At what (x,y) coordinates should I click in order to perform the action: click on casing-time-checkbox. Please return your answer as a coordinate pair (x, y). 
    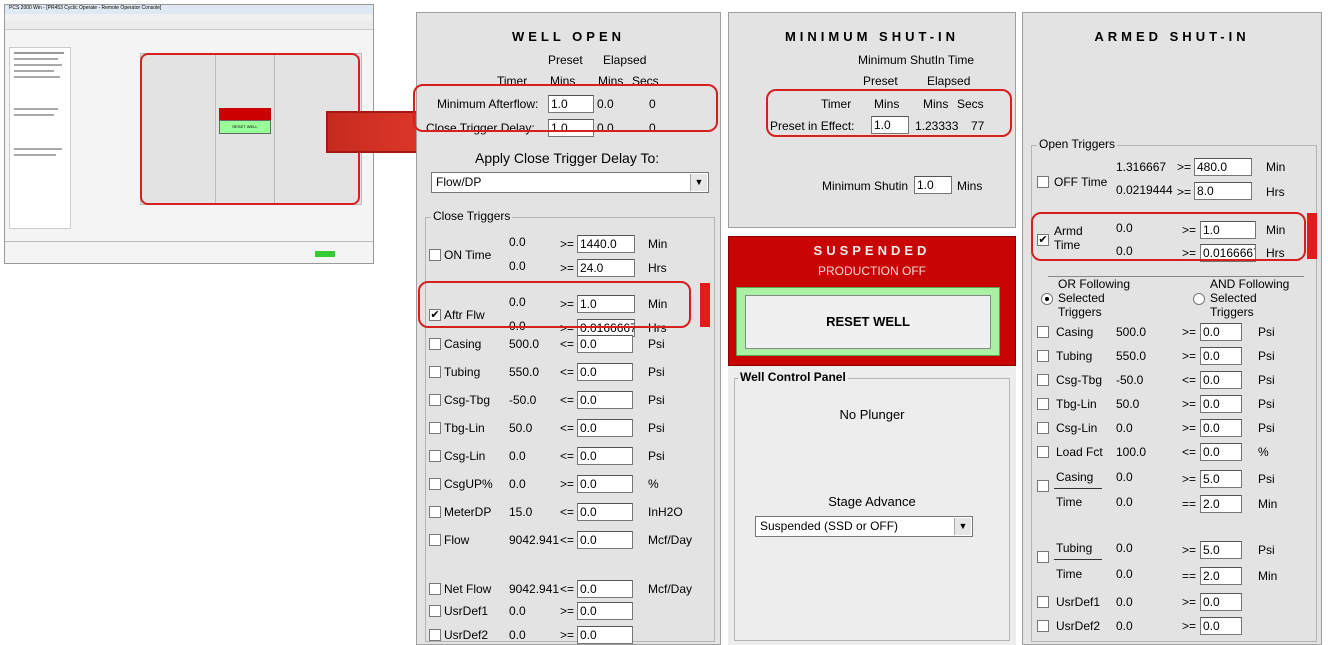
    Looking at the image, I should click on (1043, 486).